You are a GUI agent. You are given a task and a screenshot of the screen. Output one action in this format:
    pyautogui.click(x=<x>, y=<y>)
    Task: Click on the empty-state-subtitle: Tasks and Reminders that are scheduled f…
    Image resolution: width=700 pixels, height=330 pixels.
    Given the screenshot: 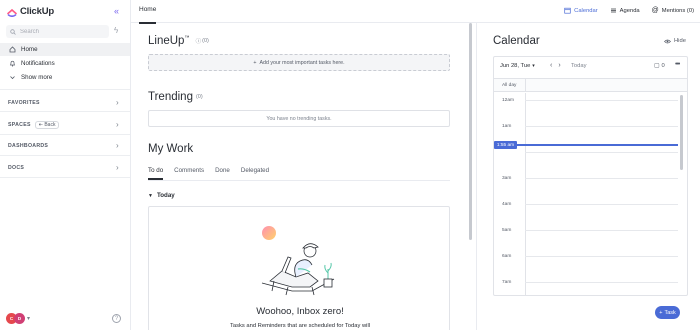 What is the action you would take?
    pyautogui.click(x=300, y=326)
    